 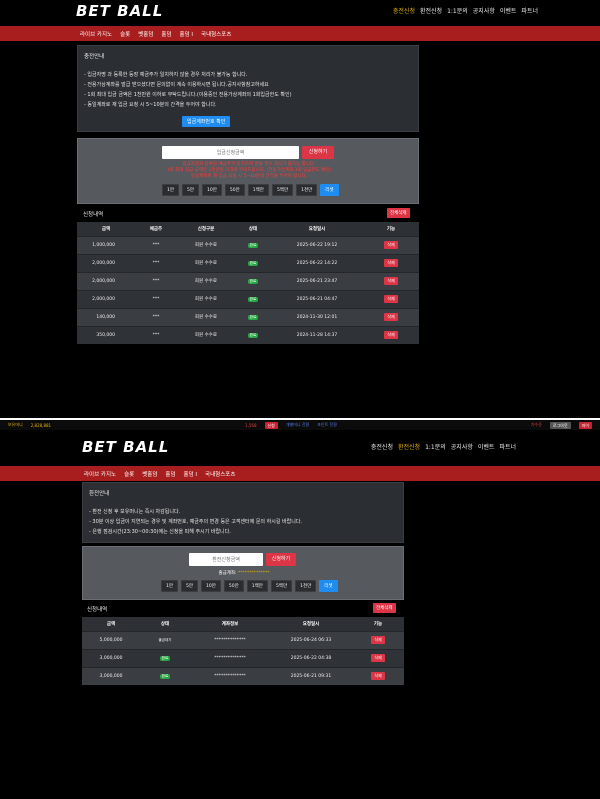 What do you see at coordinates (230, 624) in the screenshot?
I see `col-account: 계좌정보` at bounding box center [230, 624].